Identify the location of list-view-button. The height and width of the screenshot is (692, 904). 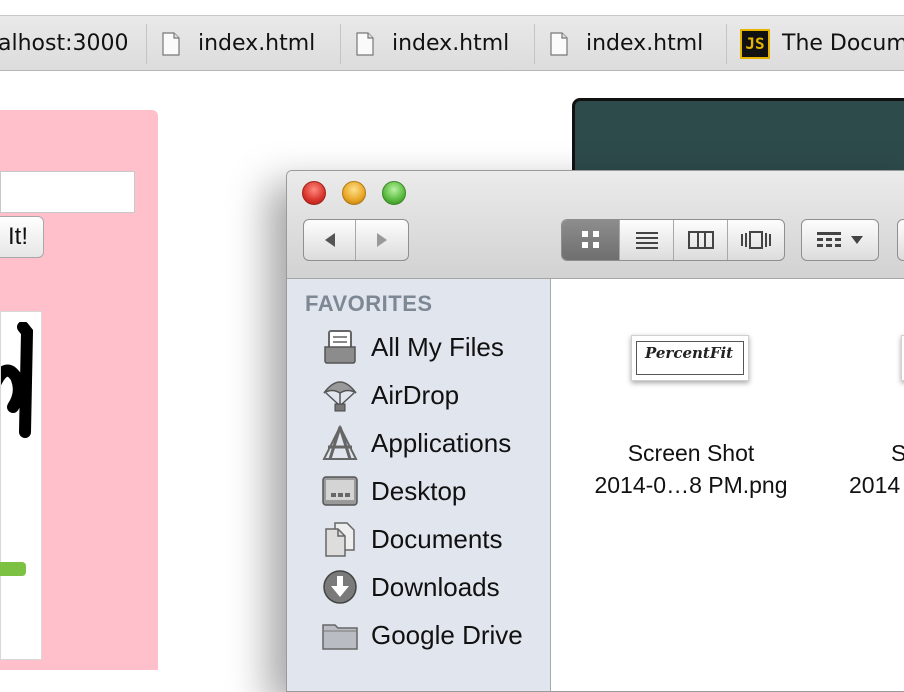
(647, 240).